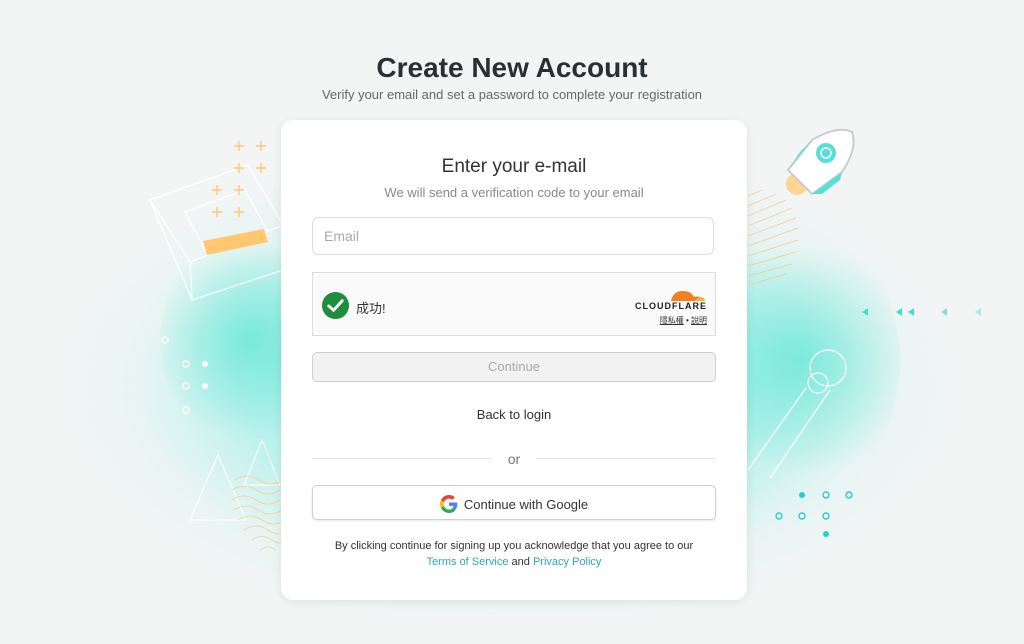 This screenshot has width=1024, height=644. What do you see at coordinates (513, 236) in the screenshot?
I see `email-input` at bounding box center [513, 236].